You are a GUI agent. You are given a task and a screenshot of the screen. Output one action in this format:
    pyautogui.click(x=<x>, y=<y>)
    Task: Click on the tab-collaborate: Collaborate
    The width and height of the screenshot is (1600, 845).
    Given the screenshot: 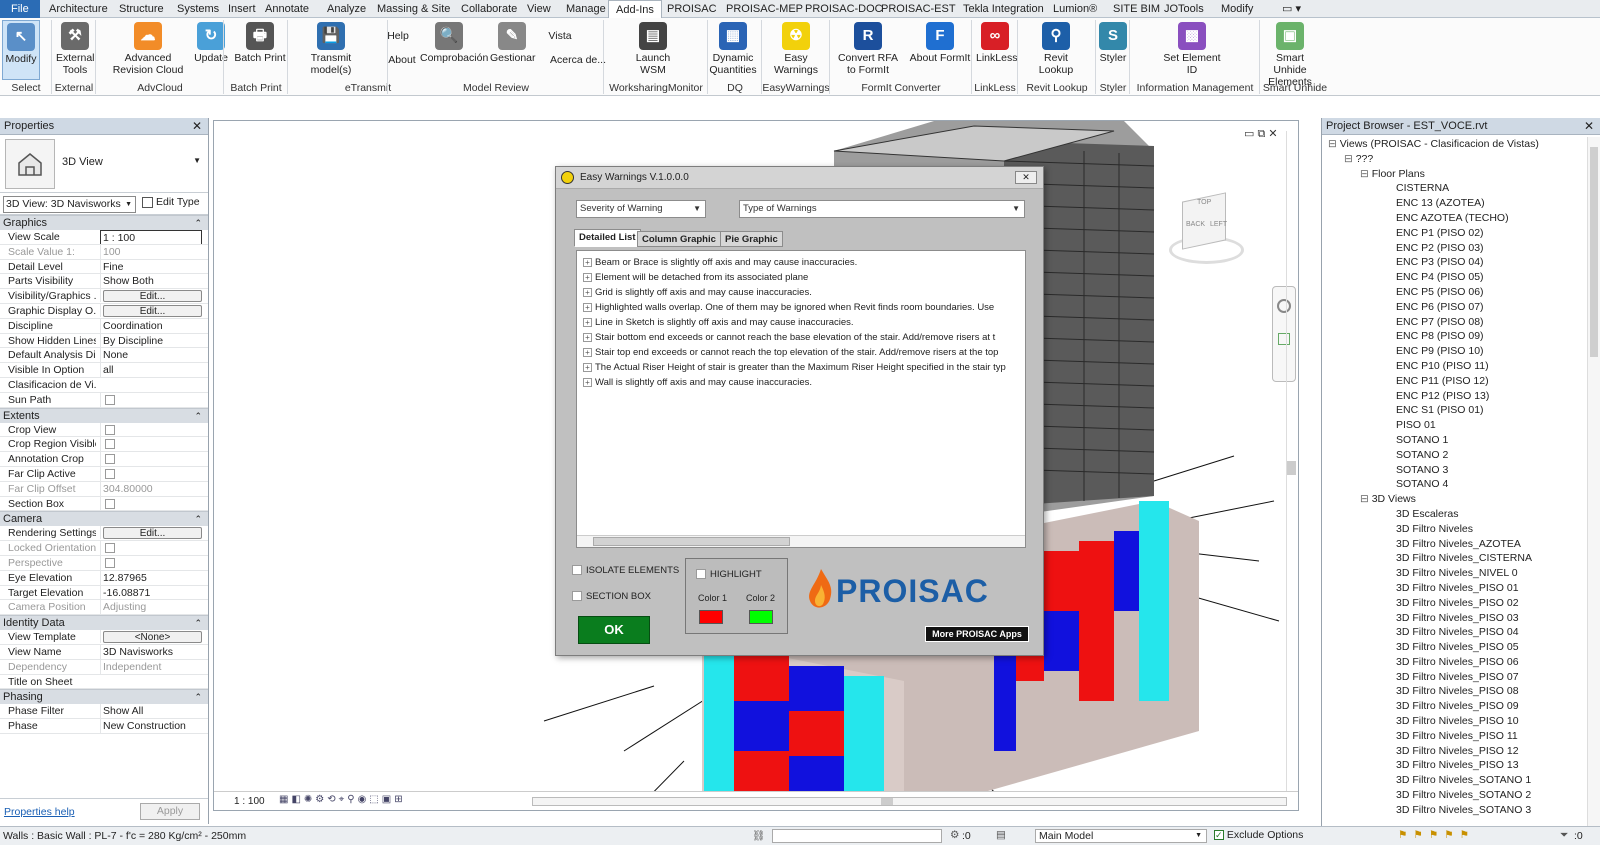 What is the action you would take?
    pyautogui.click(x=489, y=9)
    